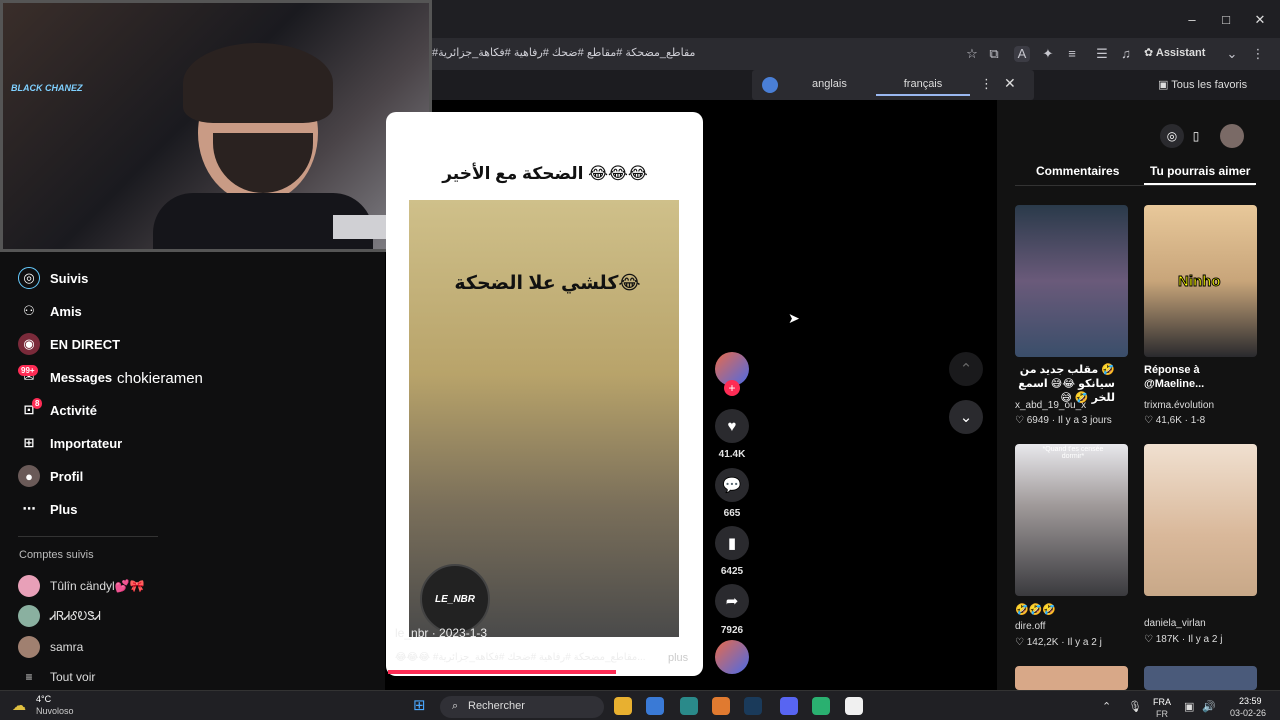 The width and height of the screenshot is (1280, 720). Describe the element at coordinates (972, 54) in the screenshot. I see `star-icon: ☆` at that location.